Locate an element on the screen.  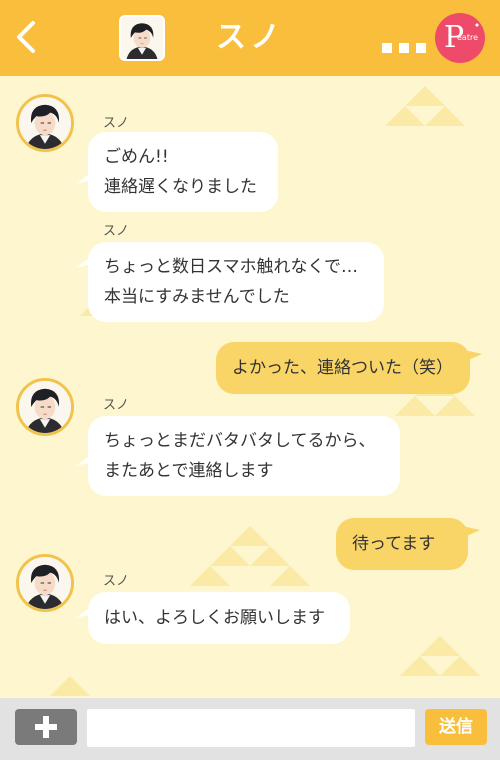
message-line: 連絡遅くなりました is located at coordinates (180, 187).